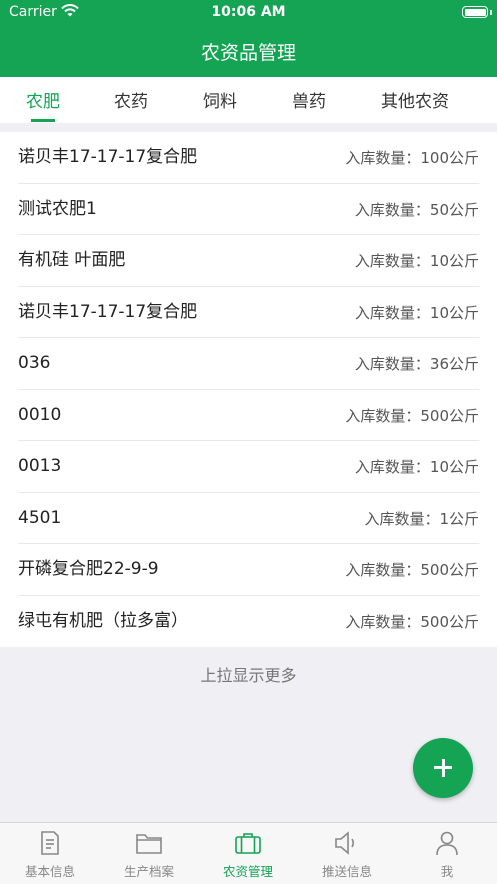  I want to click on list-item: 0013 入库数量：10公斤, so click(248, 467).